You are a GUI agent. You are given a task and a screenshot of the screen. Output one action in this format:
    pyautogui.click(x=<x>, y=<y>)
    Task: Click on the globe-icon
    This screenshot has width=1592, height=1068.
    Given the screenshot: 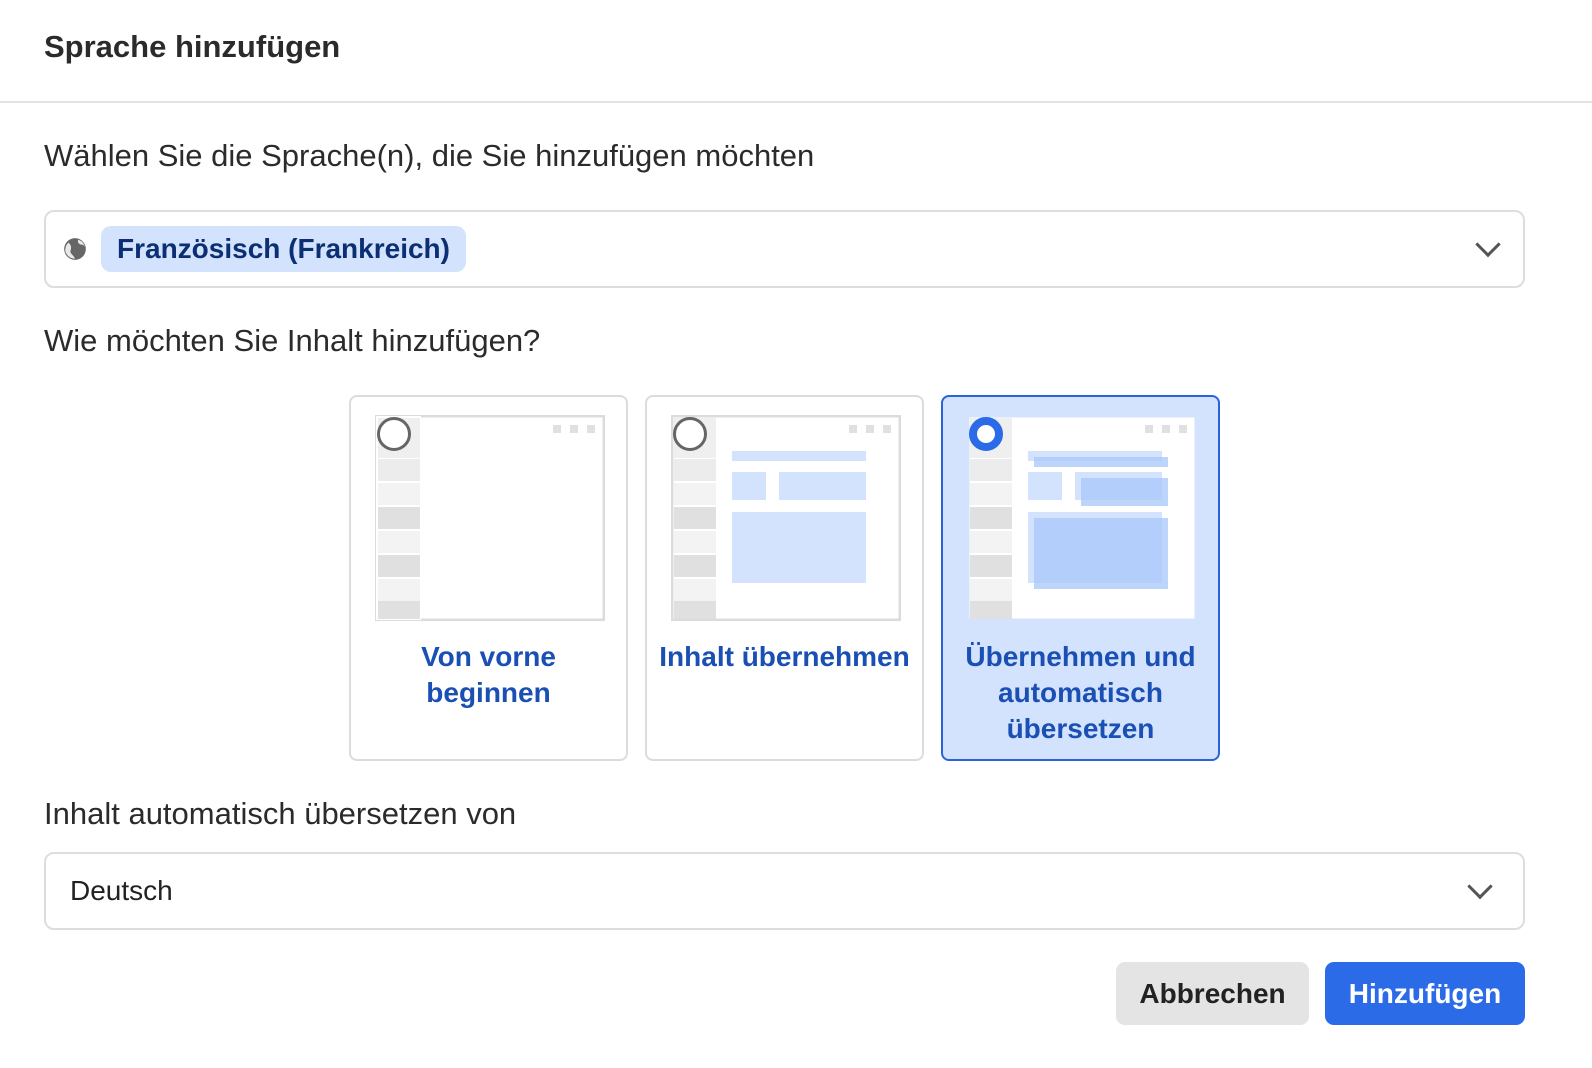 What is the action you would take?
    pyautogui.click(x=75, y=249)
    